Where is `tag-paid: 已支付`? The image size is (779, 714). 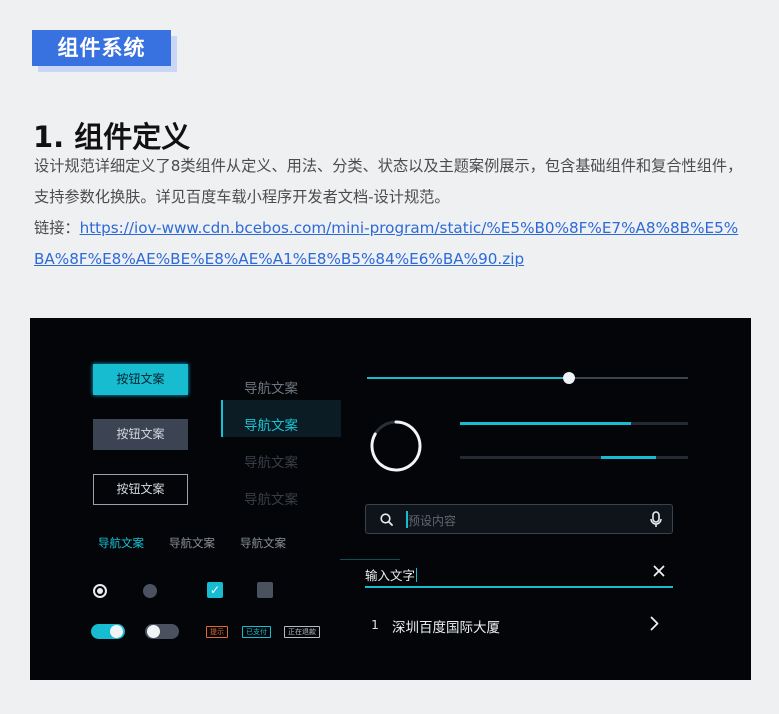 tag-paid: 已支付 is located at coordinates (256, 632).